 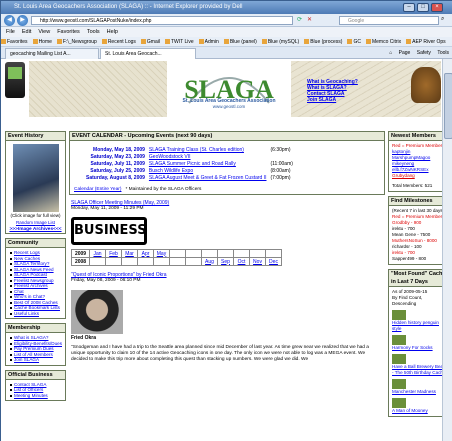 I want to click on event-name: Busch Wildlife Expo, so click(x=208, y=171).